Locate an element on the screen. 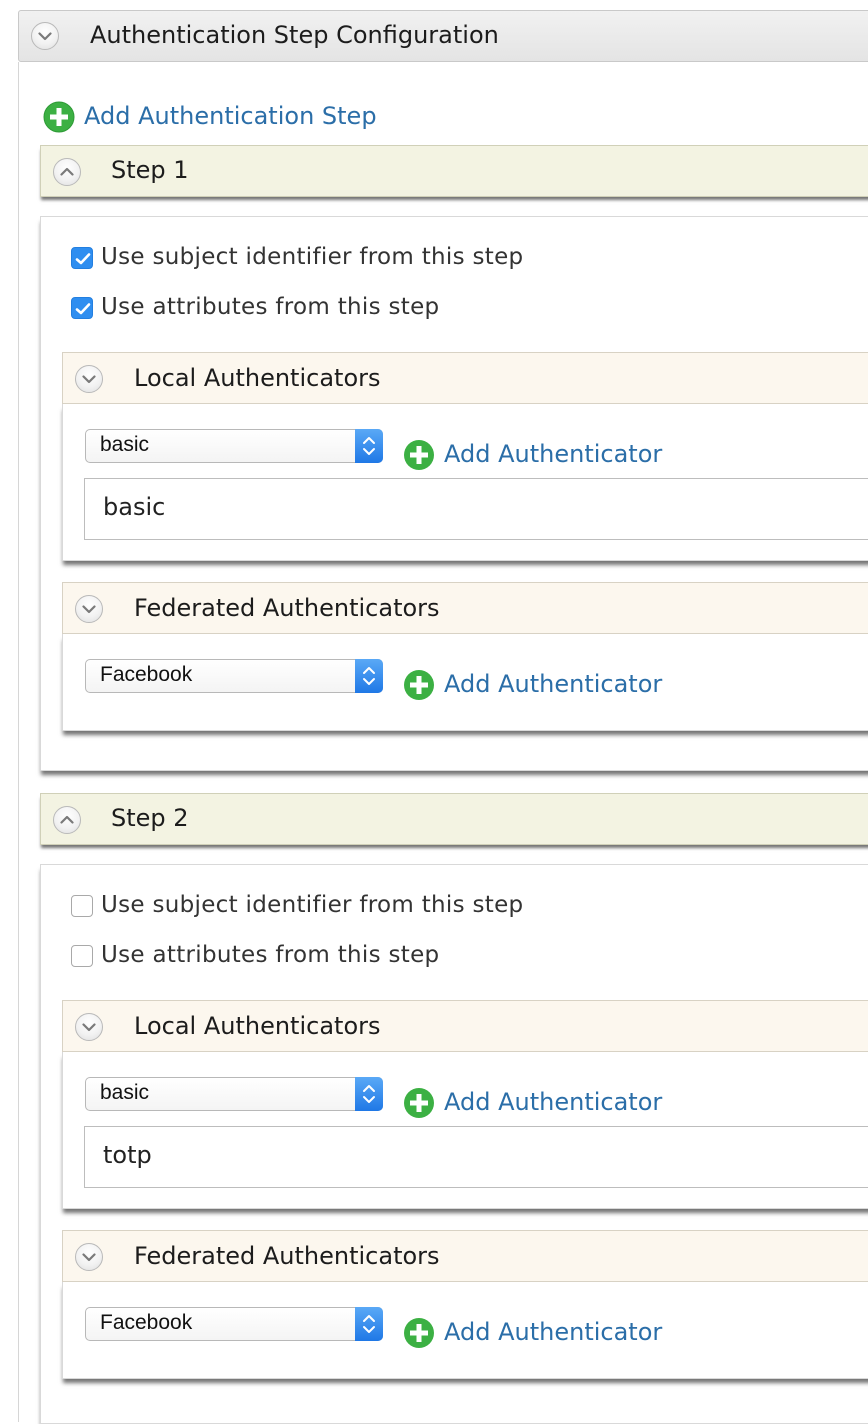 This screenshot has height=1424, width=868. step-2-header: Step 2 is located at coordinates (454, 819).